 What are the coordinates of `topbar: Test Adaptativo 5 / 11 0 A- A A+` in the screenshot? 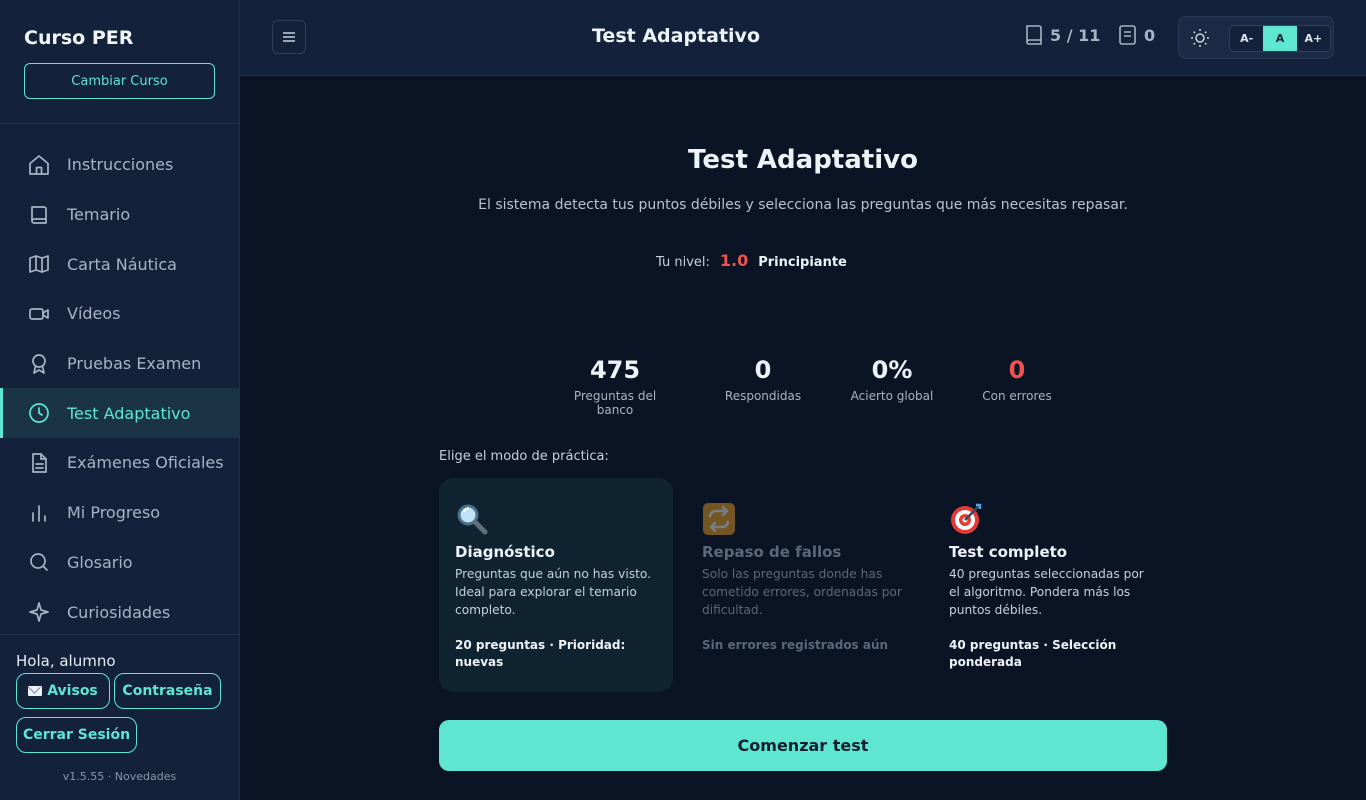 It's located at (803, 38).